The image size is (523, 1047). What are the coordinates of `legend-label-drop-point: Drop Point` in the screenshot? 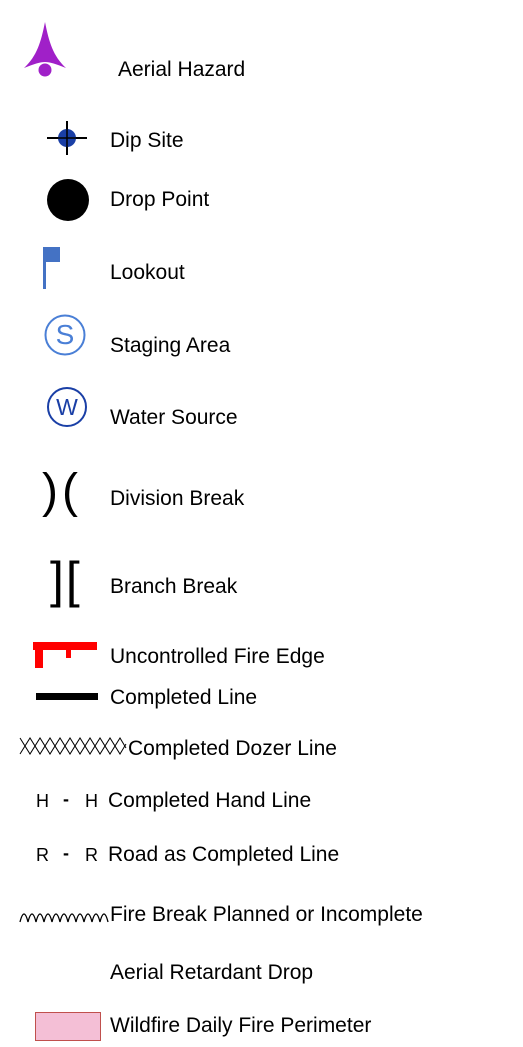 It's located at (160, 199).